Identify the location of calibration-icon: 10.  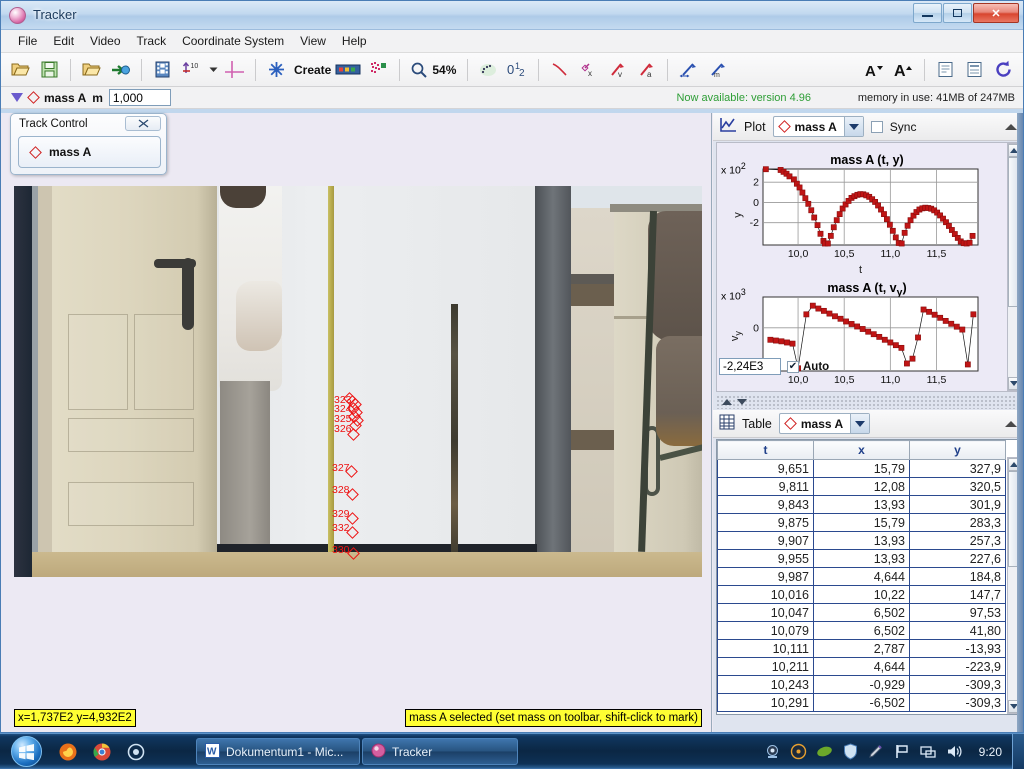
(191, 70).